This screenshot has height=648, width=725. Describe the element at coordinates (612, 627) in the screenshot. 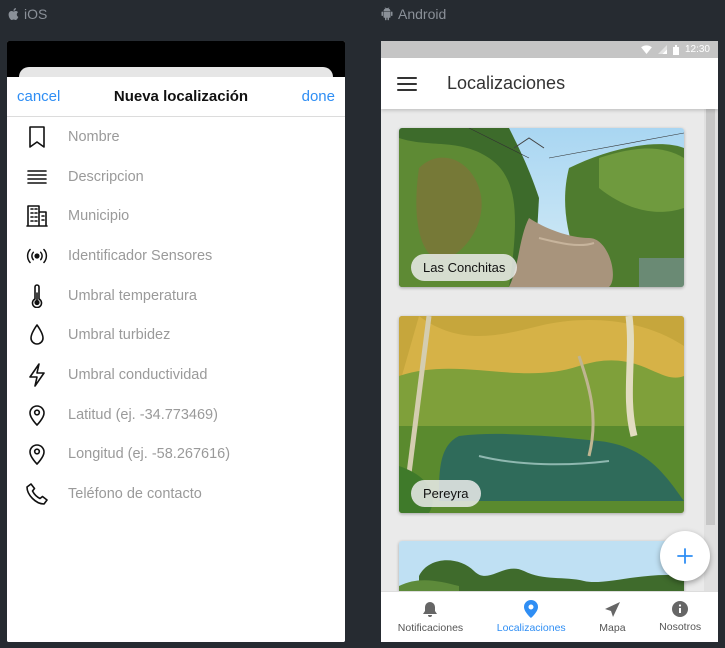

I see `tab-label: Mapa` at that location.